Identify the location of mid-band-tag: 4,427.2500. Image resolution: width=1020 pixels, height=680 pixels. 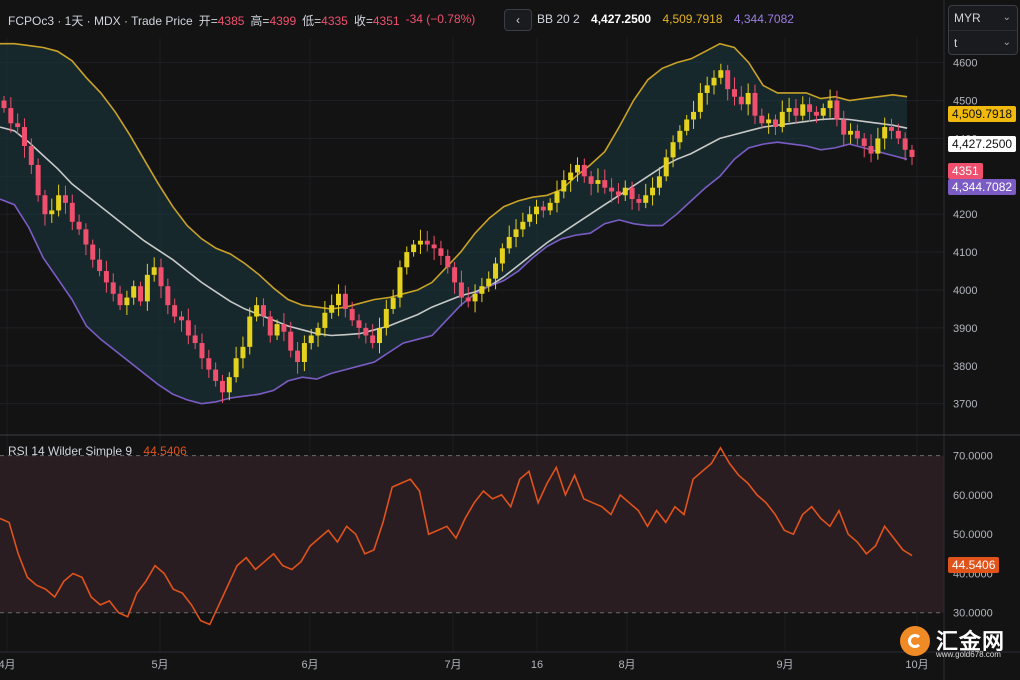
(982, 144).